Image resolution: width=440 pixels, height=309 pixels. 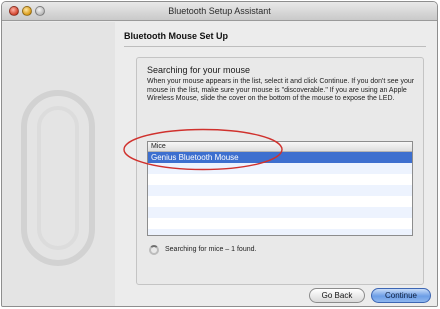 I want to click on header-divider, so click(x=275, y=46).